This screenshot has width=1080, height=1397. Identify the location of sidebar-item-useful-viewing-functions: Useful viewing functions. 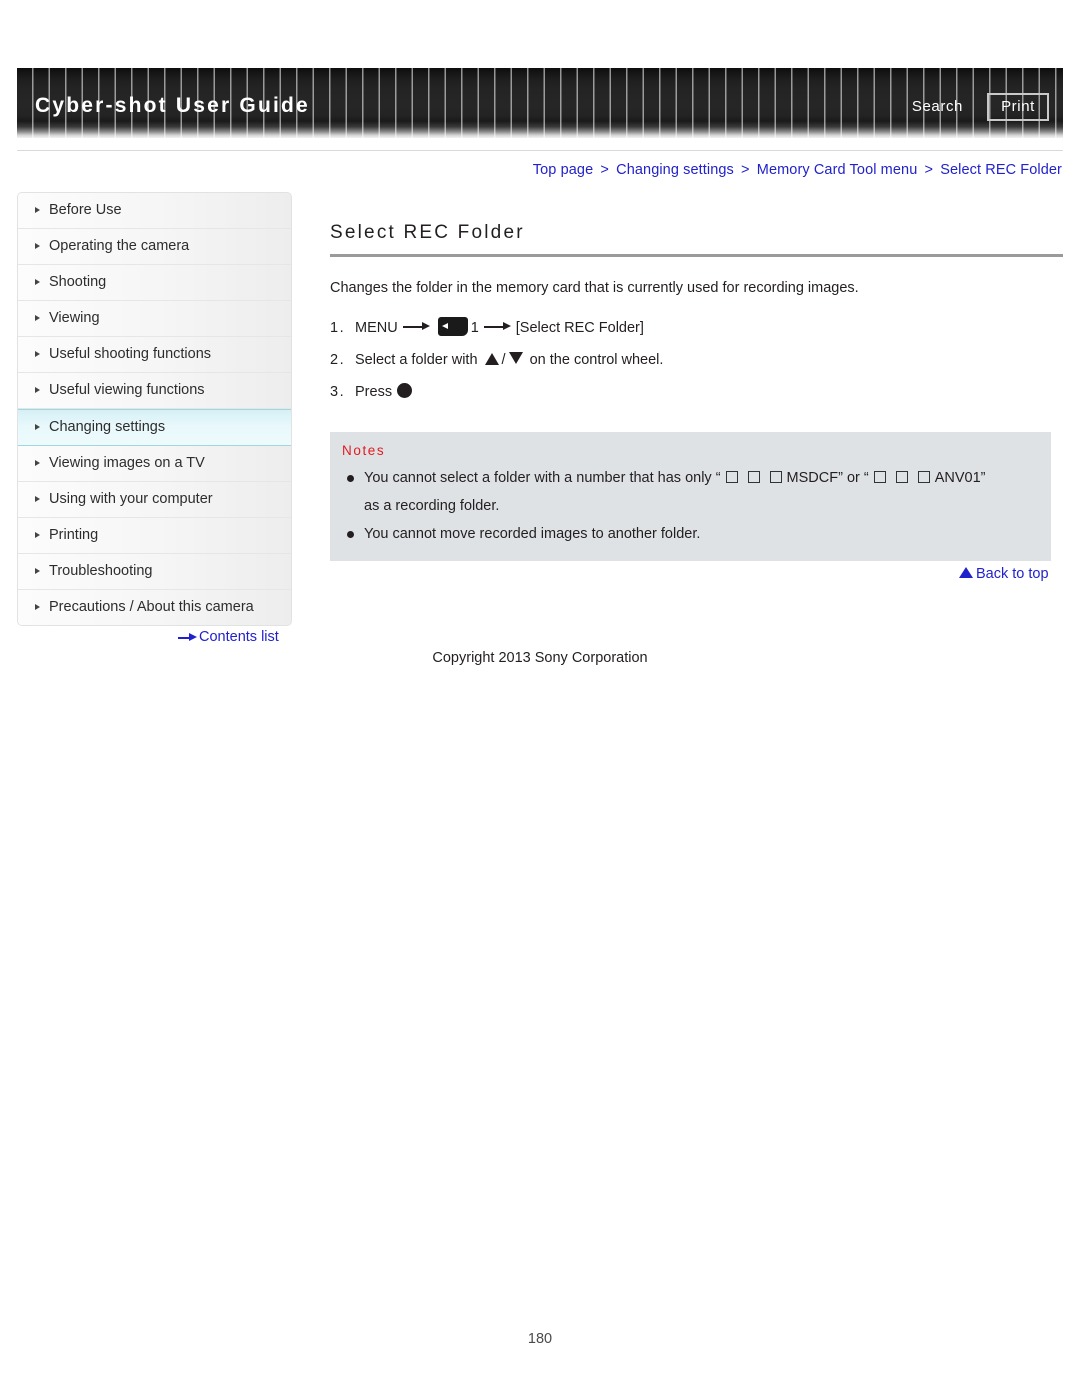
(154, 391).